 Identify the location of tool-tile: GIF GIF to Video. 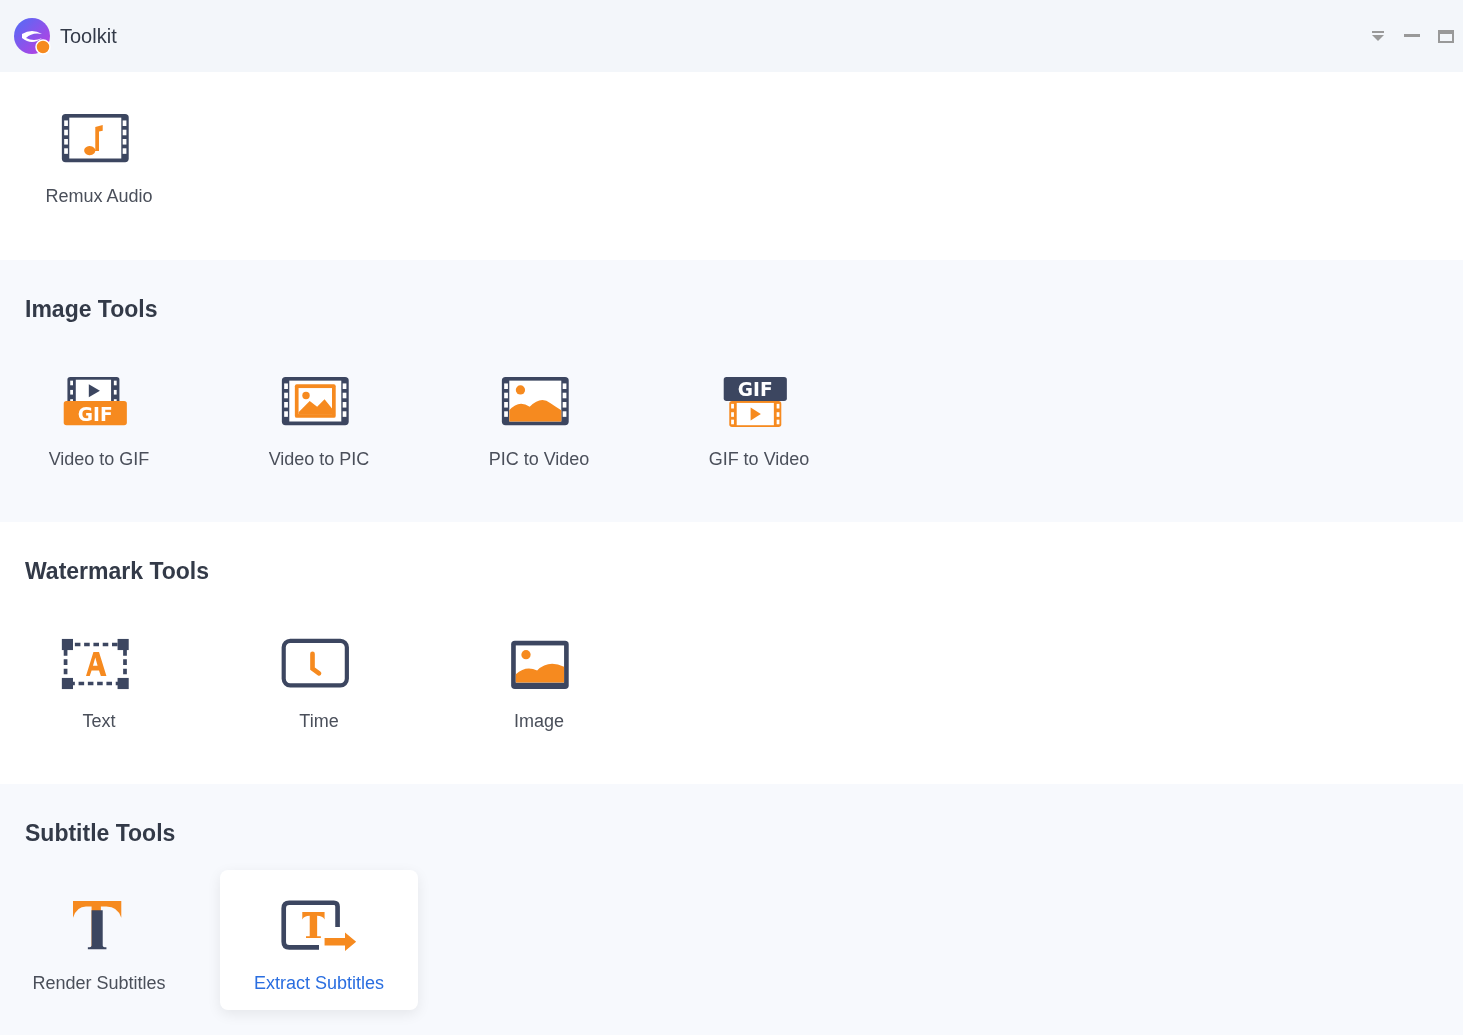
(759, 416).